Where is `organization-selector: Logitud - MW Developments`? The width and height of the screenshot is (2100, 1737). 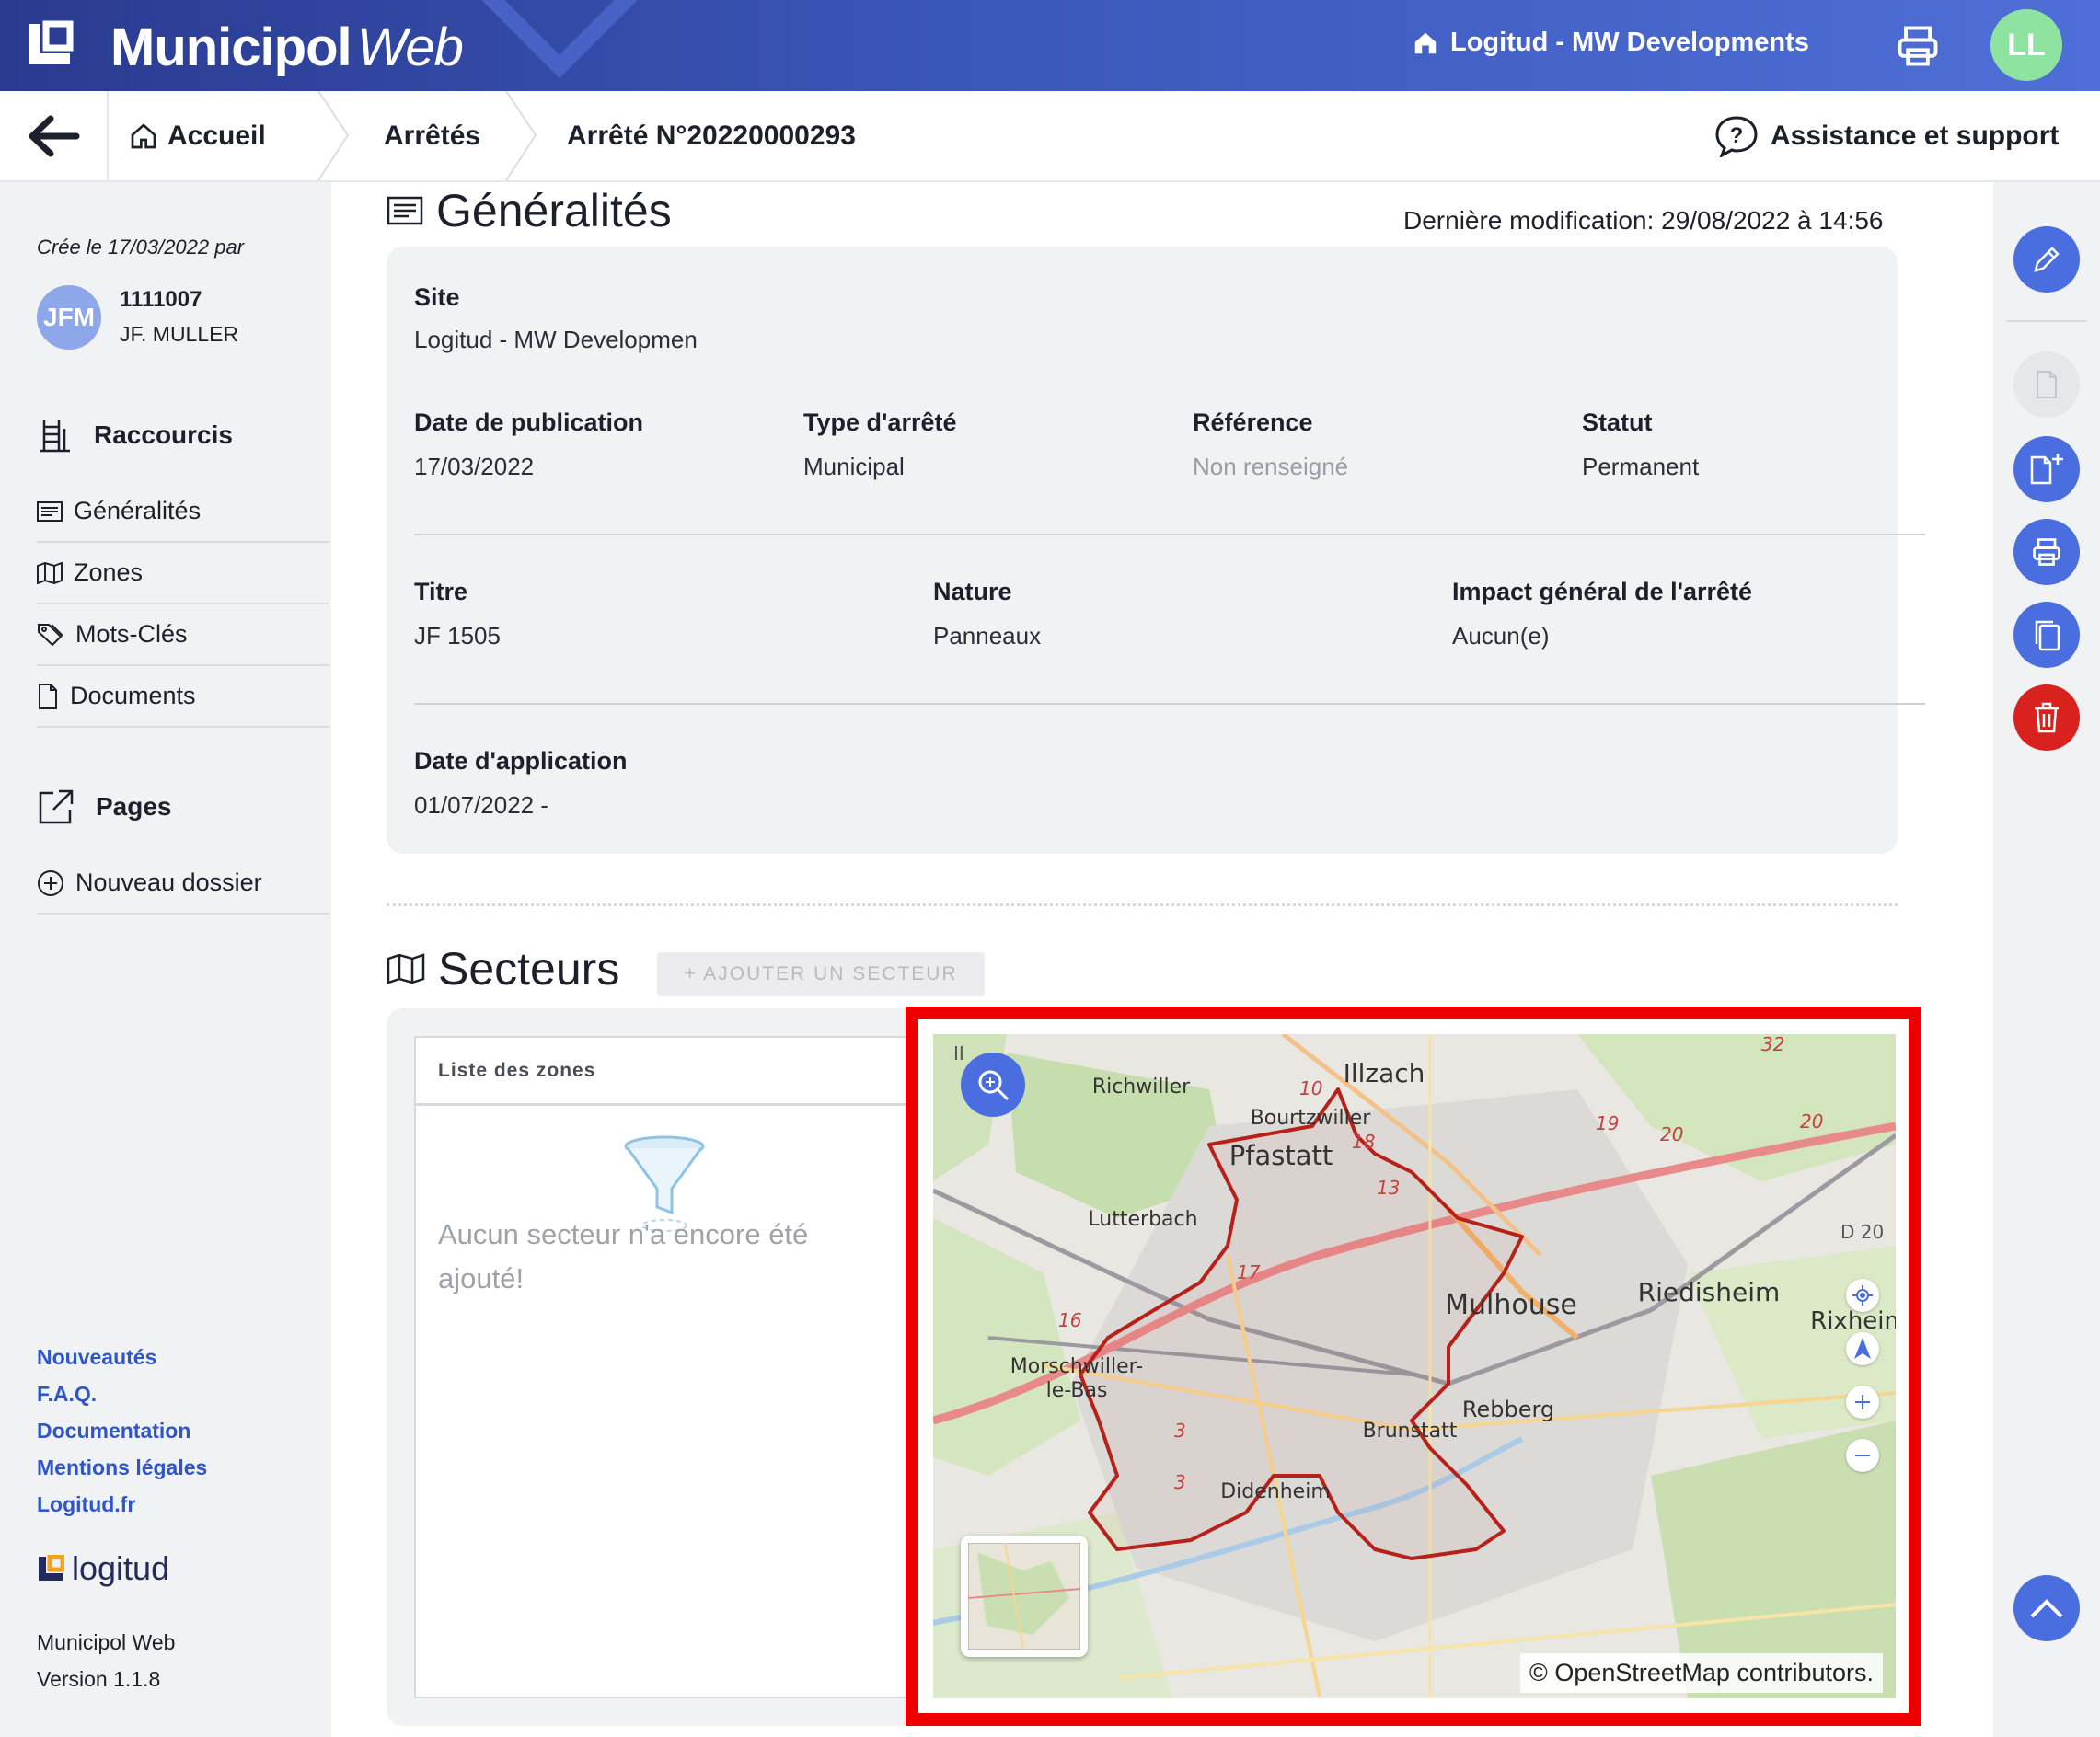
organization-selector: Logitud - MW Developments is located at coordinates (1610, 43).